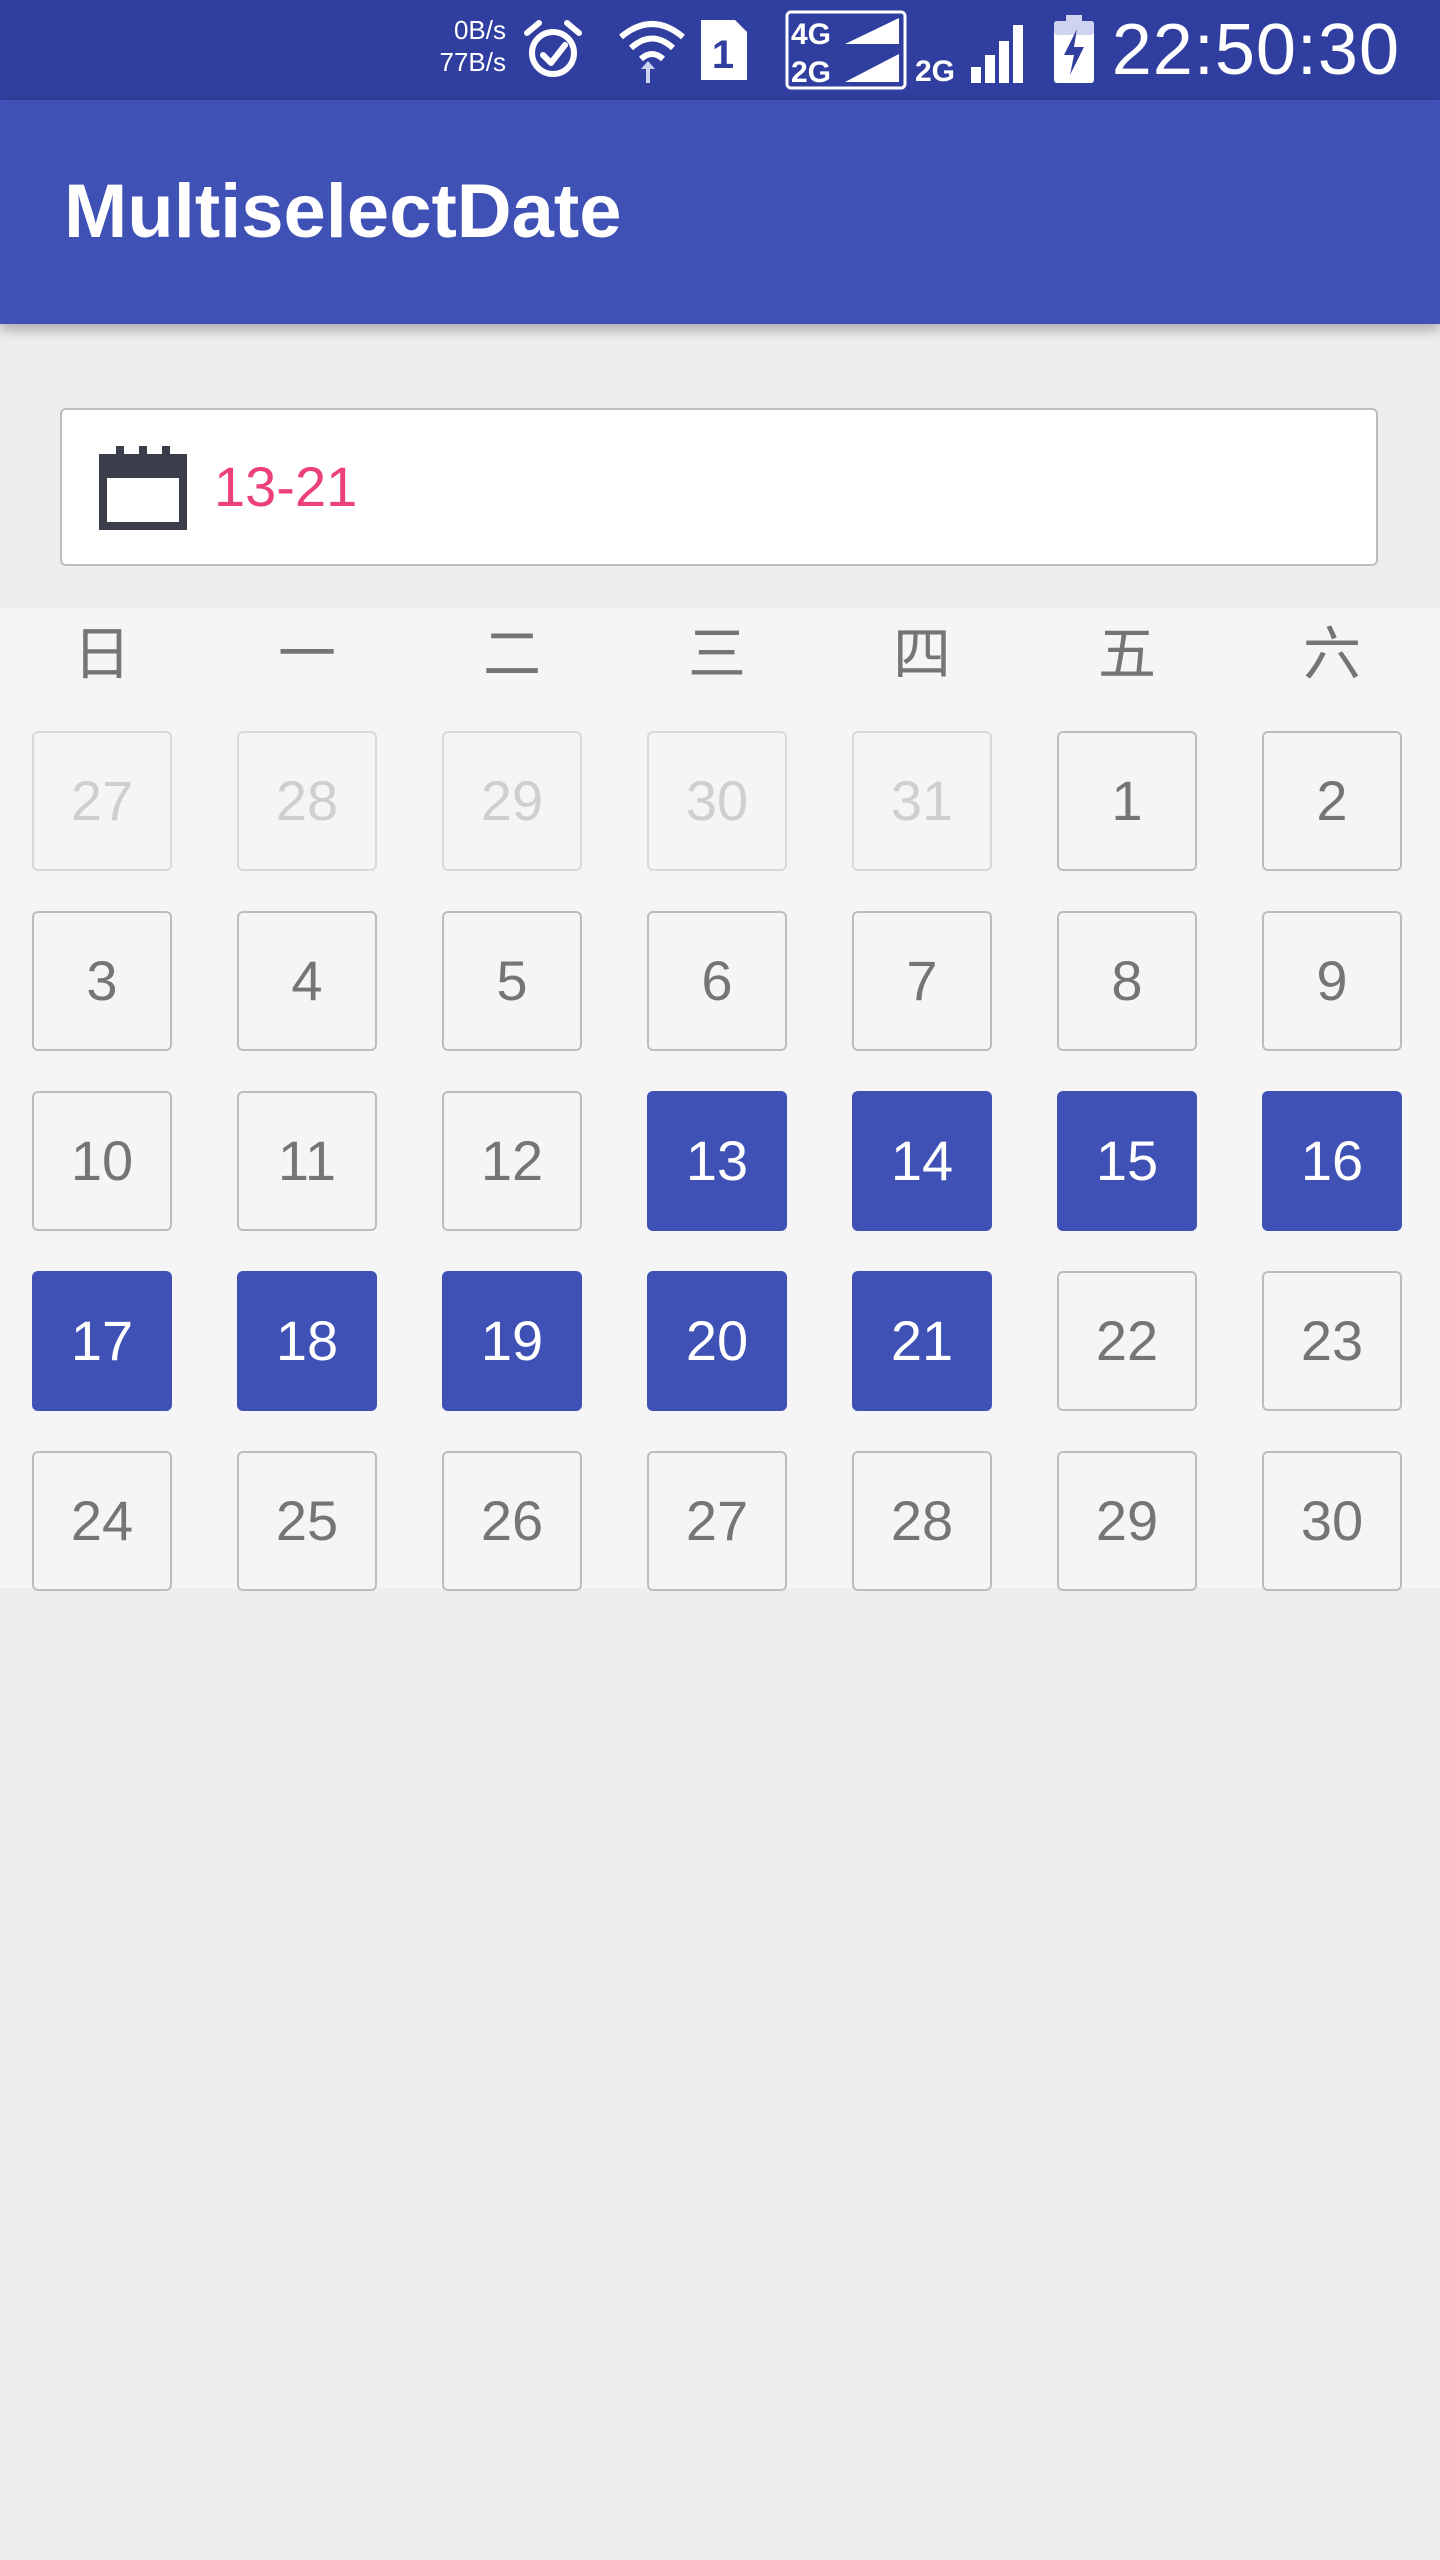 The width and height of the screenshot is (1440, 2560). I want to click on net-speed-down: 77B/s, so click(473, 62).